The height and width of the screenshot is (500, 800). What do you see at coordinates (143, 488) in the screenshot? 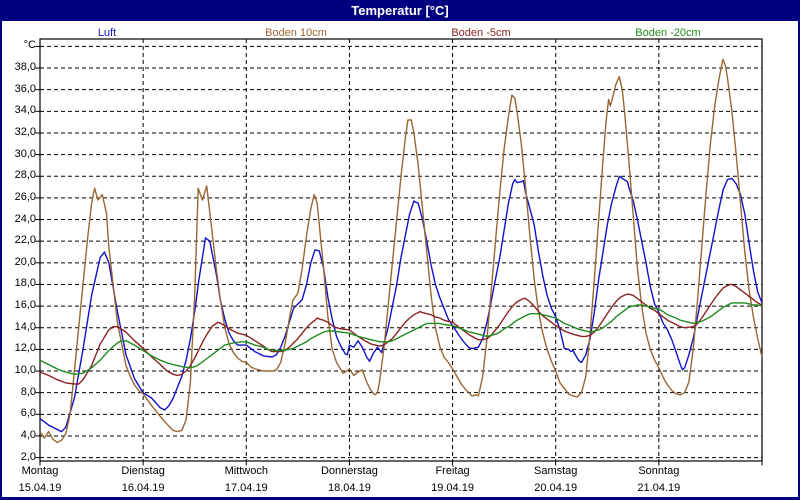
I see `x-axis-date-label: 16.04.19` at bounding box center [143, 488].